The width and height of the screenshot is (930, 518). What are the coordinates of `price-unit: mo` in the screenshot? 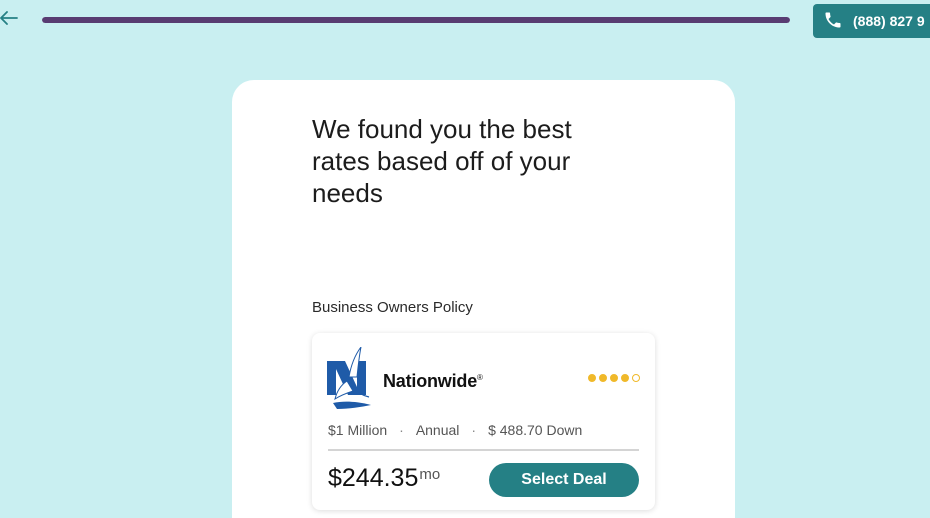 It's located at (430, 474).